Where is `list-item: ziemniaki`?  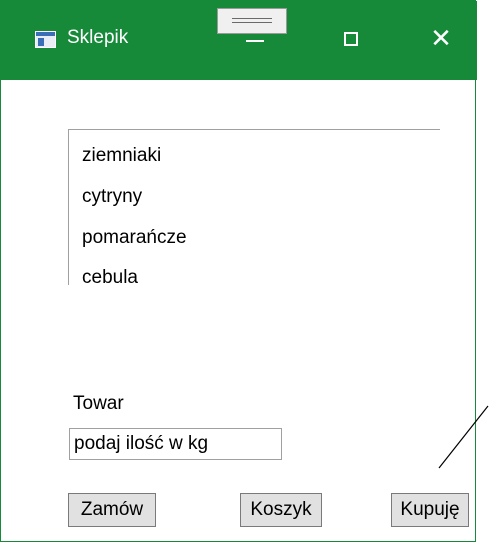 list-item: ziemniaki is located at coordinates (121, 156).